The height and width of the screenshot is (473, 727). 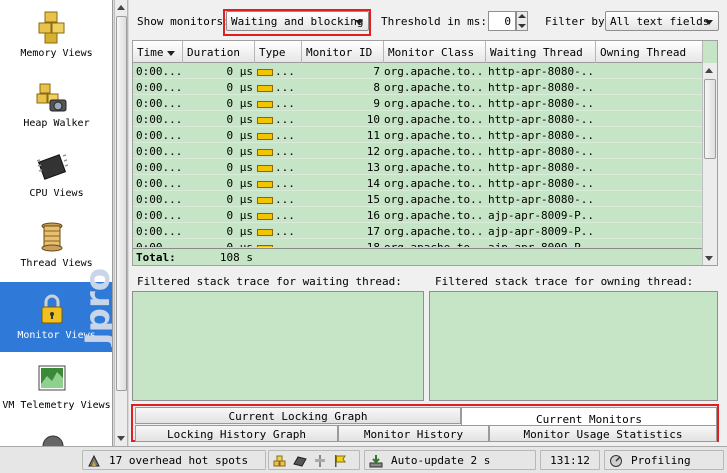 What do you see at coordinates (56, 175) in the screenshot?
I see `sidebar-item-cpu-views: CPU Views` at bounding box center [56, 175].